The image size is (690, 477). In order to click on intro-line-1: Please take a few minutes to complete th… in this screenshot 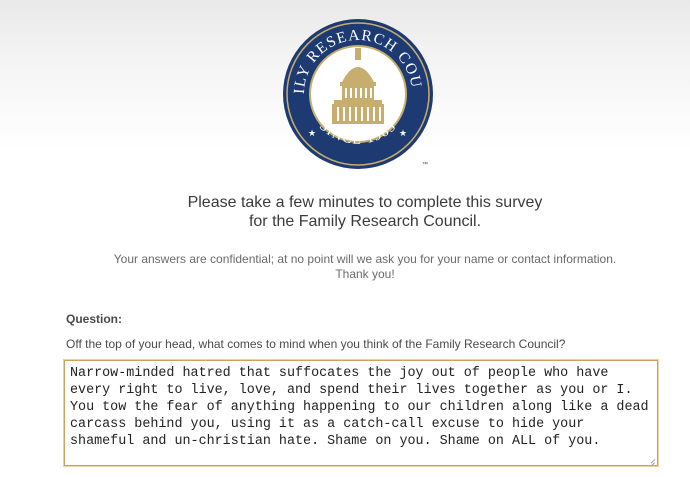, I will do `click(365, 202)`.